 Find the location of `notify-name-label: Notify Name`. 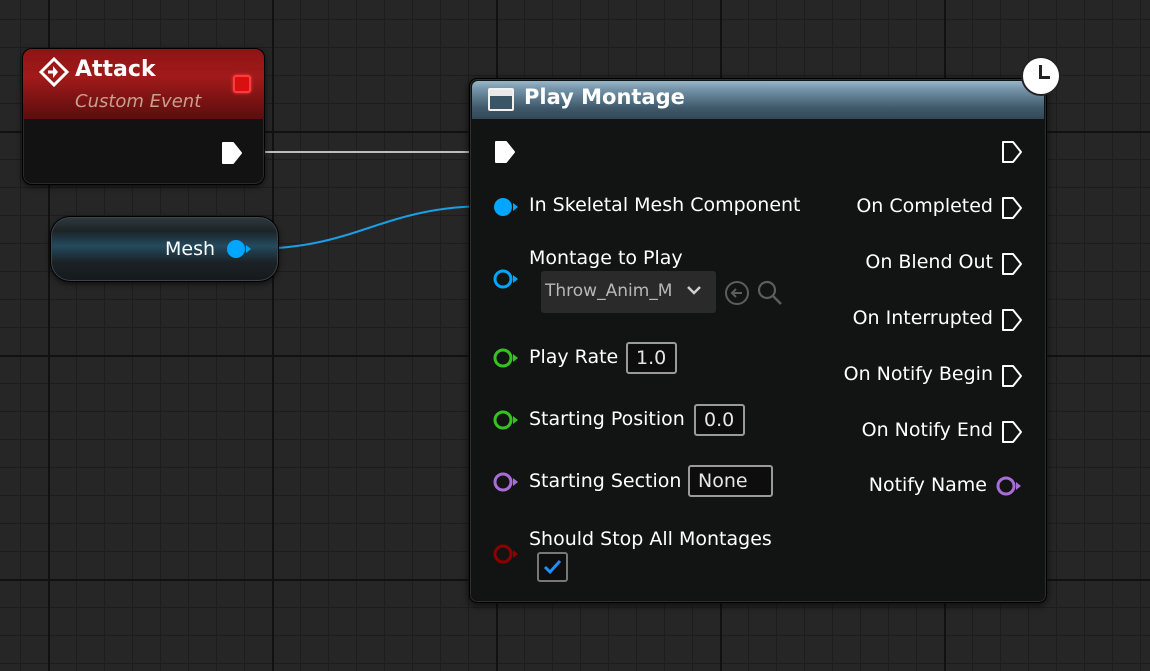

notify-name-label: Notify Name is located at coordinates (927, 485).